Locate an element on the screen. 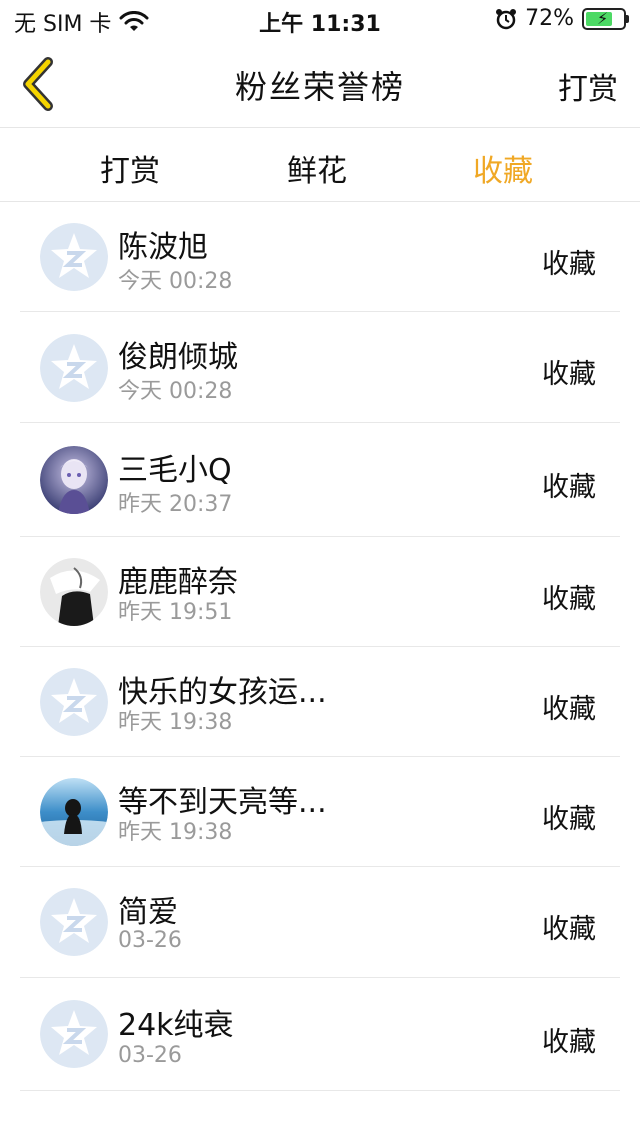  page-title: 粉丝荣誉榜 is located at coordinates (319, 87).